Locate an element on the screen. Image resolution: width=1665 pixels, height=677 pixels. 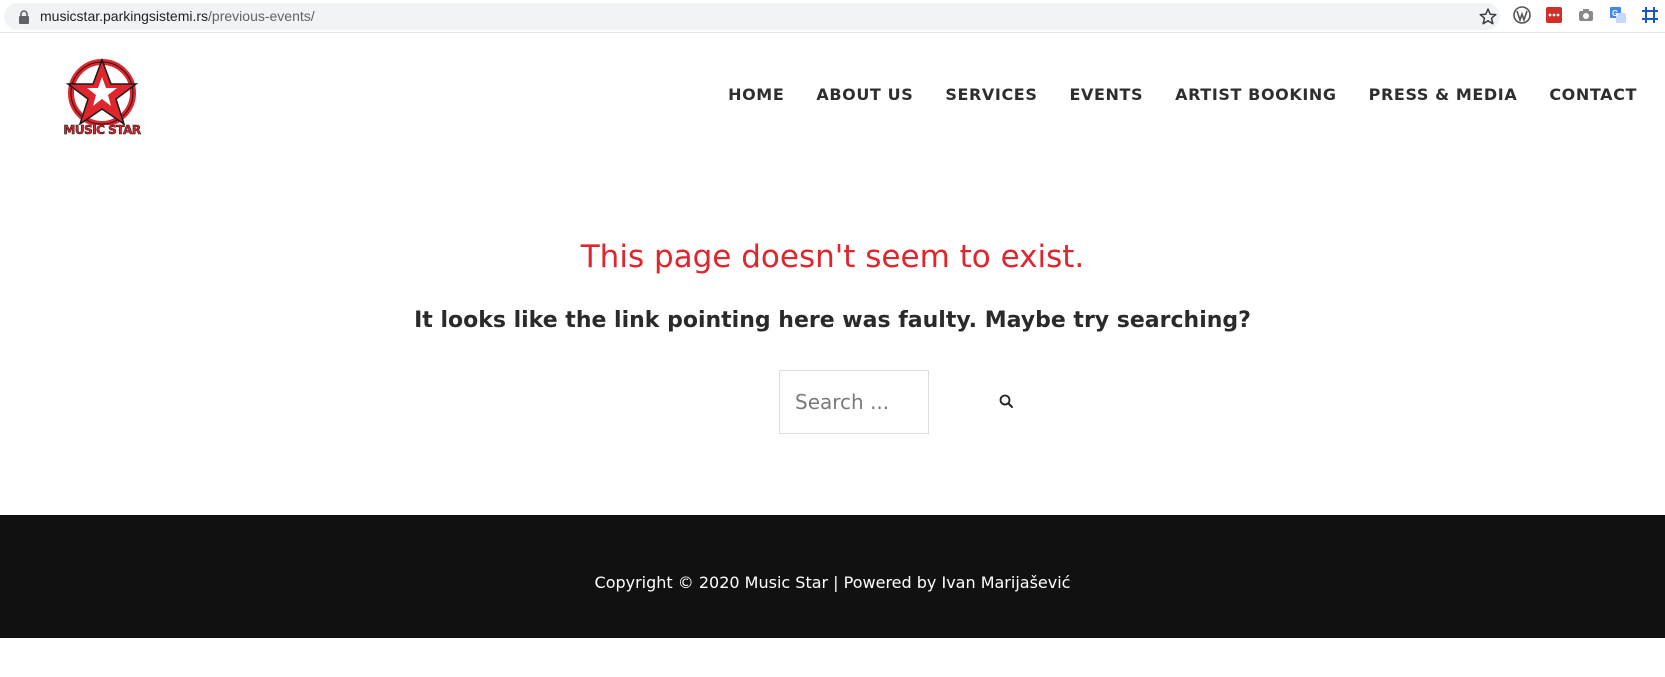
nav-press-media: PRESS & MEDIA is located at coordinates (1443, 94).